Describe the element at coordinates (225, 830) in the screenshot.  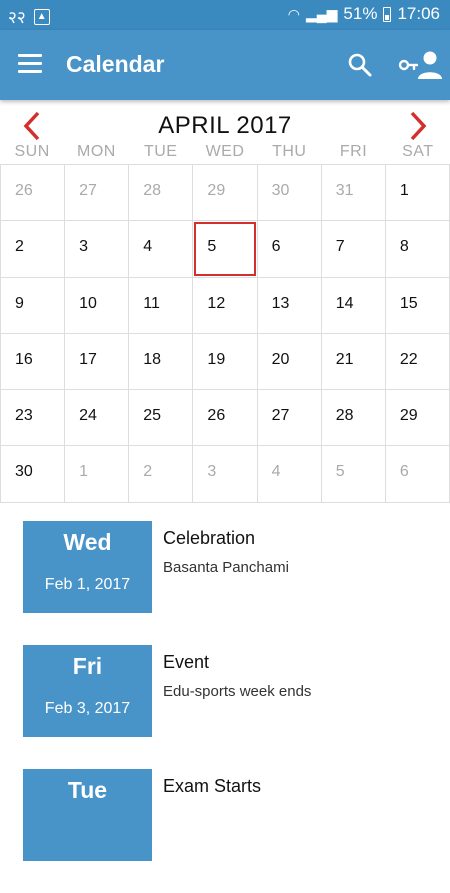
I see `event-item: Tue Exam Starts` at that location.